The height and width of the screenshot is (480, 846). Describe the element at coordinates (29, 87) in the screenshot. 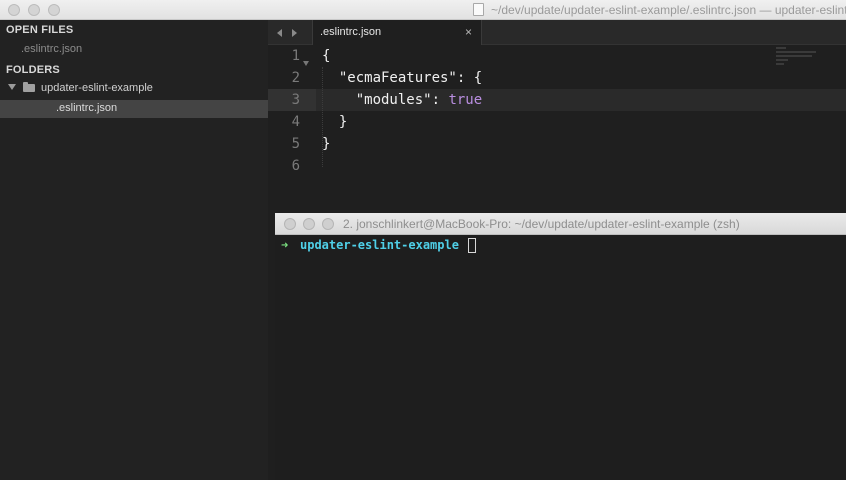

I see `open-folder-icon` at that location.